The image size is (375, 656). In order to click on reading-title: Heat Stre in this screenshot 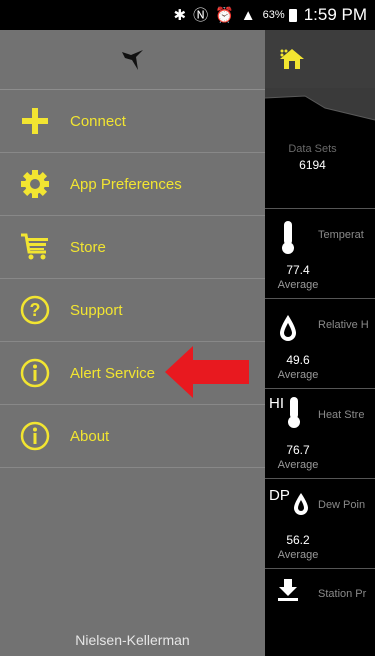, I will do `click(341, 415)`.